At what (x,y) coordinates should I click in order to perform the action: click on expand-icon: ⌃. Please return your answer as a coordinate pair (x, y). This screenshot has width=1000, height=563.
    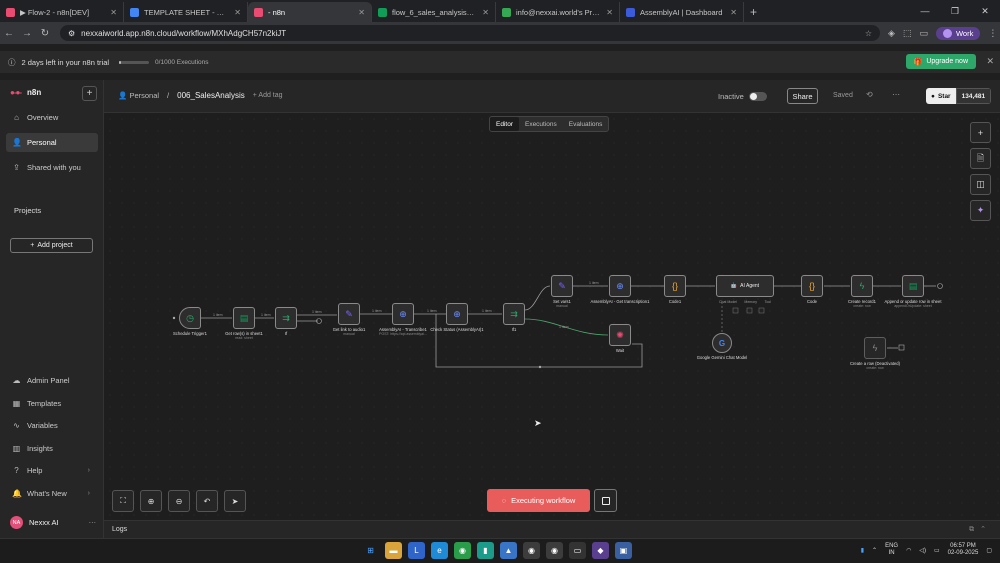
    Looking at the image, I should click on (986, 529).